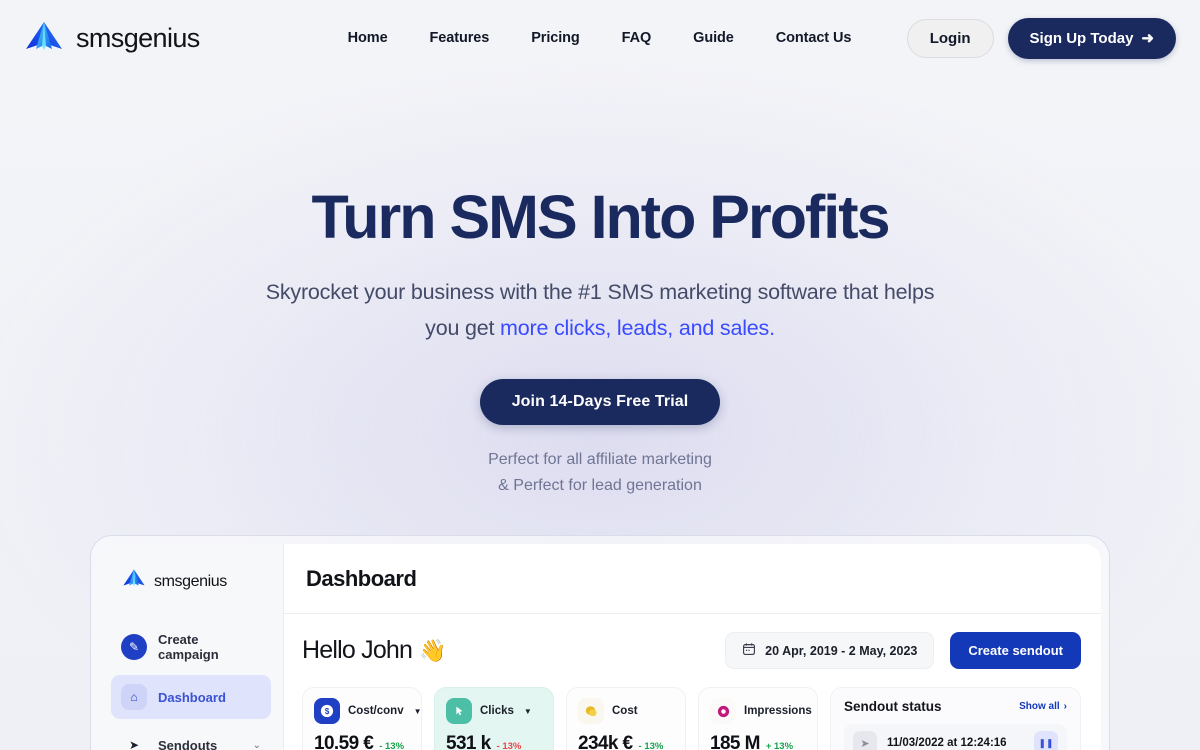 Image resolution: width=1200 pixels, height=750 pixels. I want to click on pause-icon: ❚❚, so click(1046, 740).